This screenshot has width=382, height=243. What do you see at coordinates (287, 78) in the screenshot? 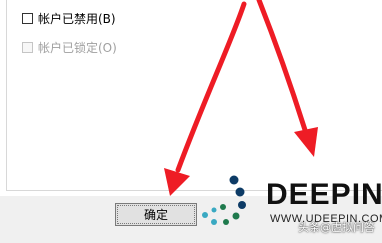
I see `arrow-to-right` at bounding box center [287, 78].